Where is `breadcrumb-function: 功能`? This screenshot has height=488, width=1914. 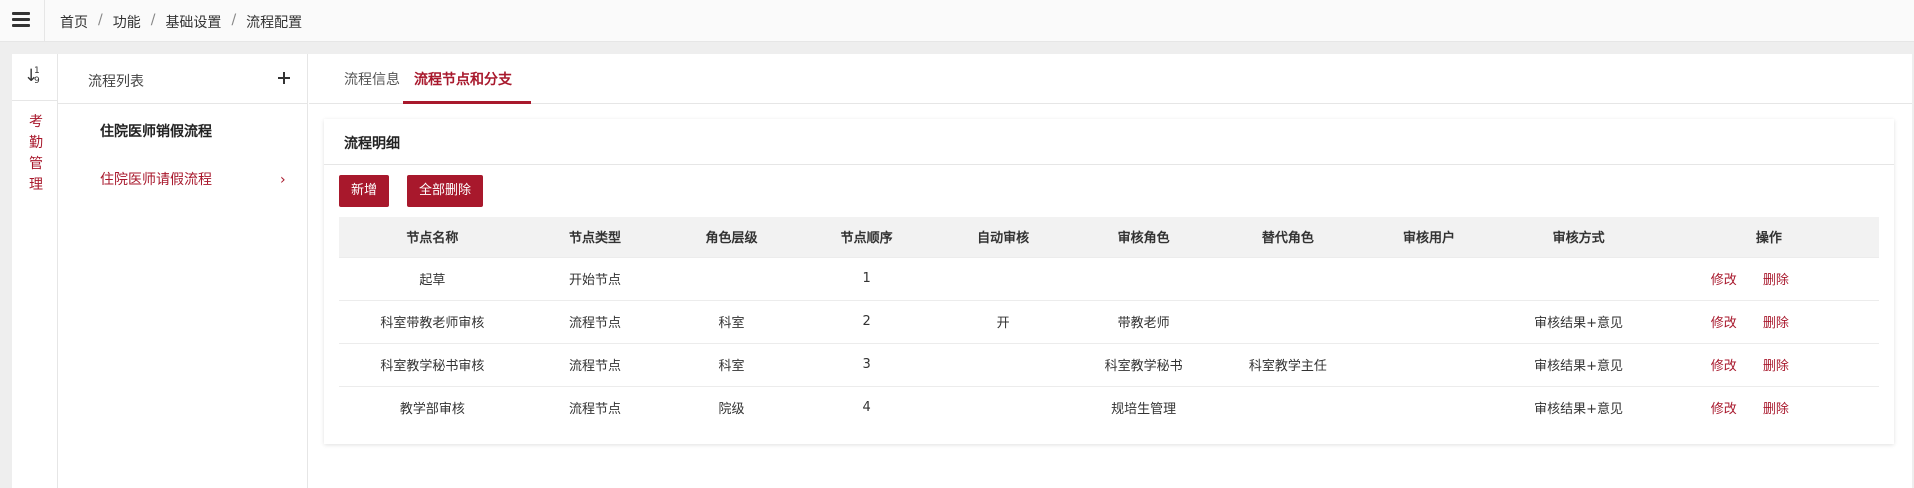
breadcrumb-function: 功能 is located at coordinates (127, 22).